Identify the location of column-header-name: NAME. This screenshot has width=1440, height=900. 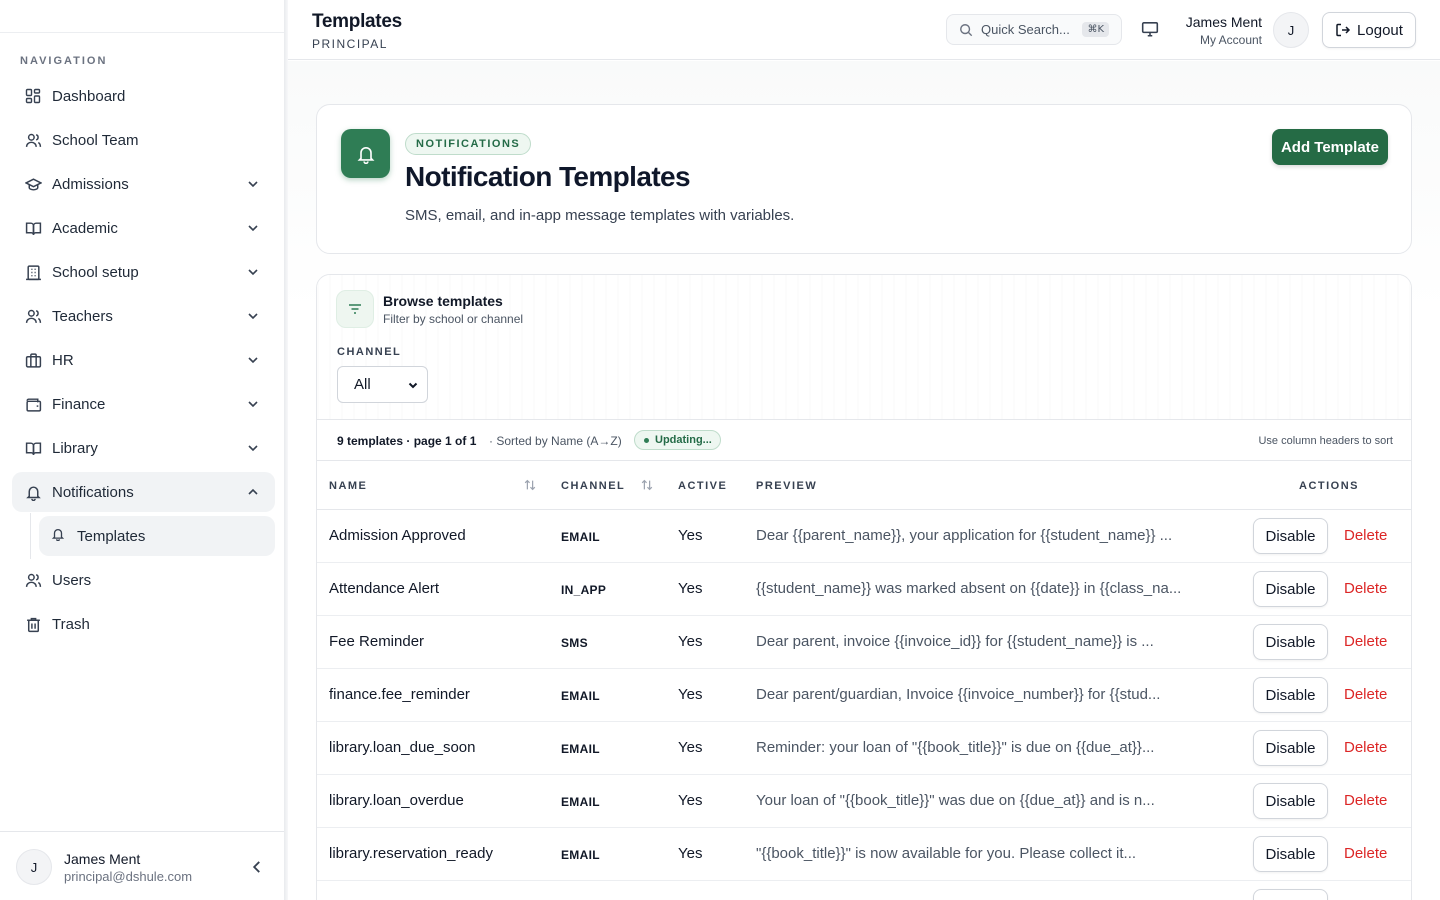
(348, 486).